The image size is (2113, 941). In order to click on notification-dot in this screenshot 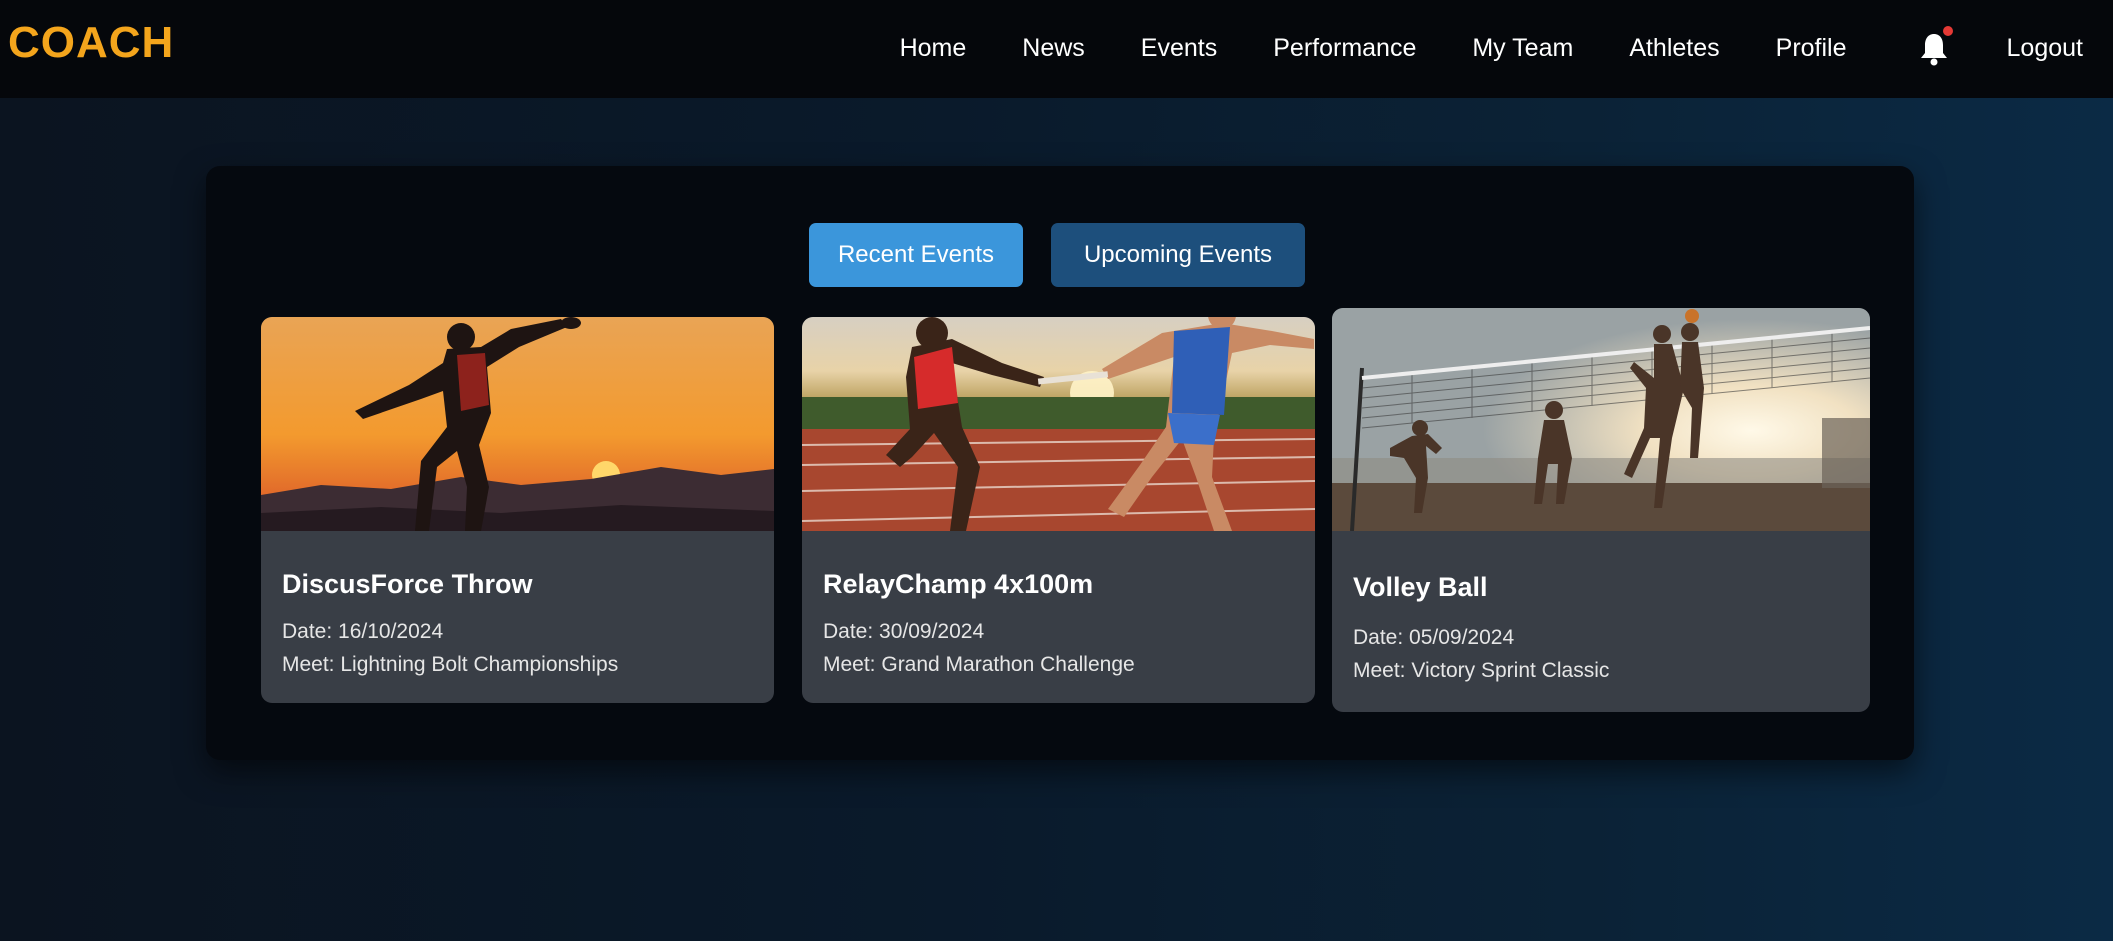, I will do `click(1947, 31)`.